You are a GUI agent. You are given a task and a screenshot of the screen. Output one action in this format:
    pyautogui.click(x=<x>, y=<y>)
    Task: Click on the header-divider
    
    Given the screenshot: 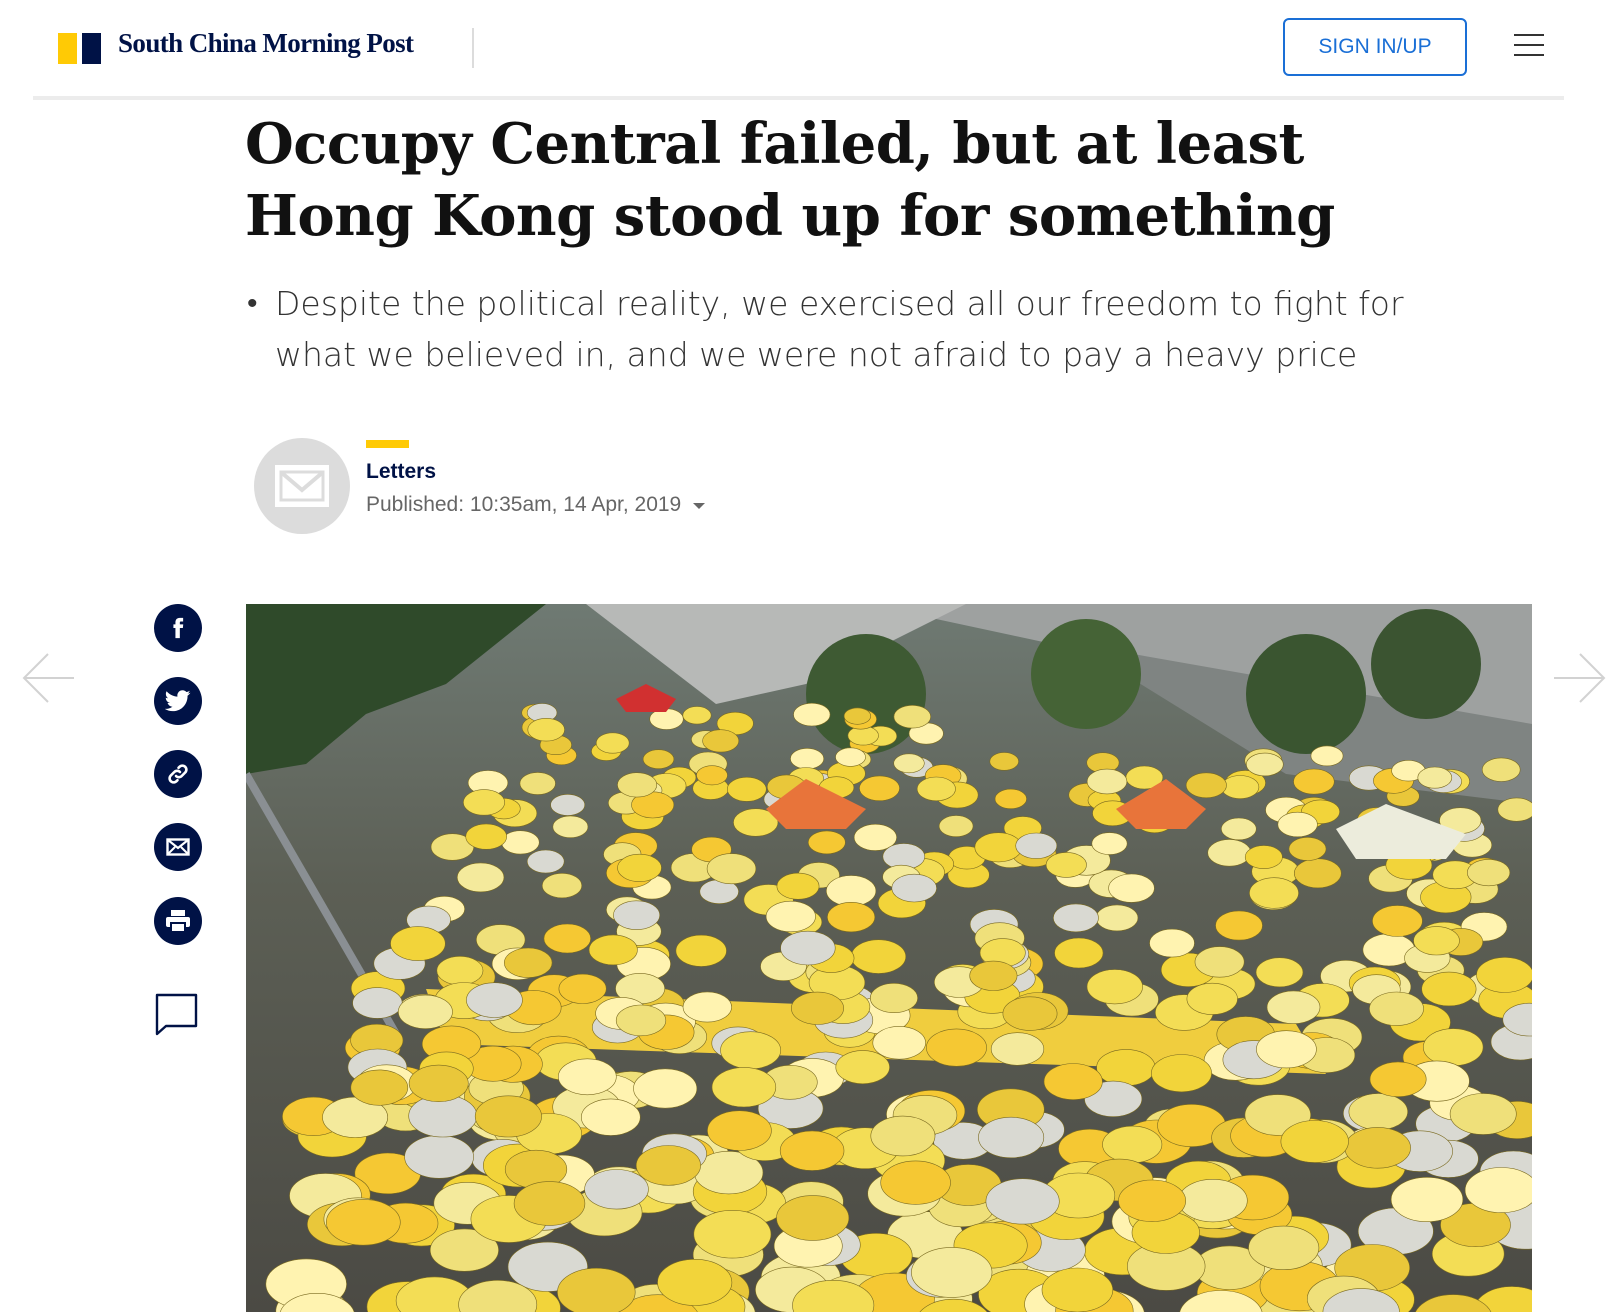 What is the action you would take?
    pyautogui.click(x=473, y=48)
    